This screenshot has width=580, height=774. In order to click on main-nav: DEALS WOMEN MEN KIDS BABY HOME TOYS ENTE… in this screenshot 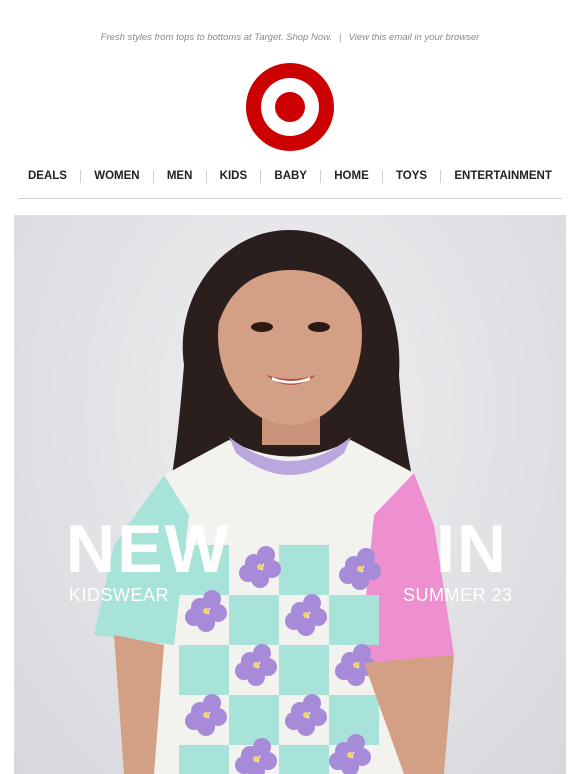, I will do `click(290, 176)`.